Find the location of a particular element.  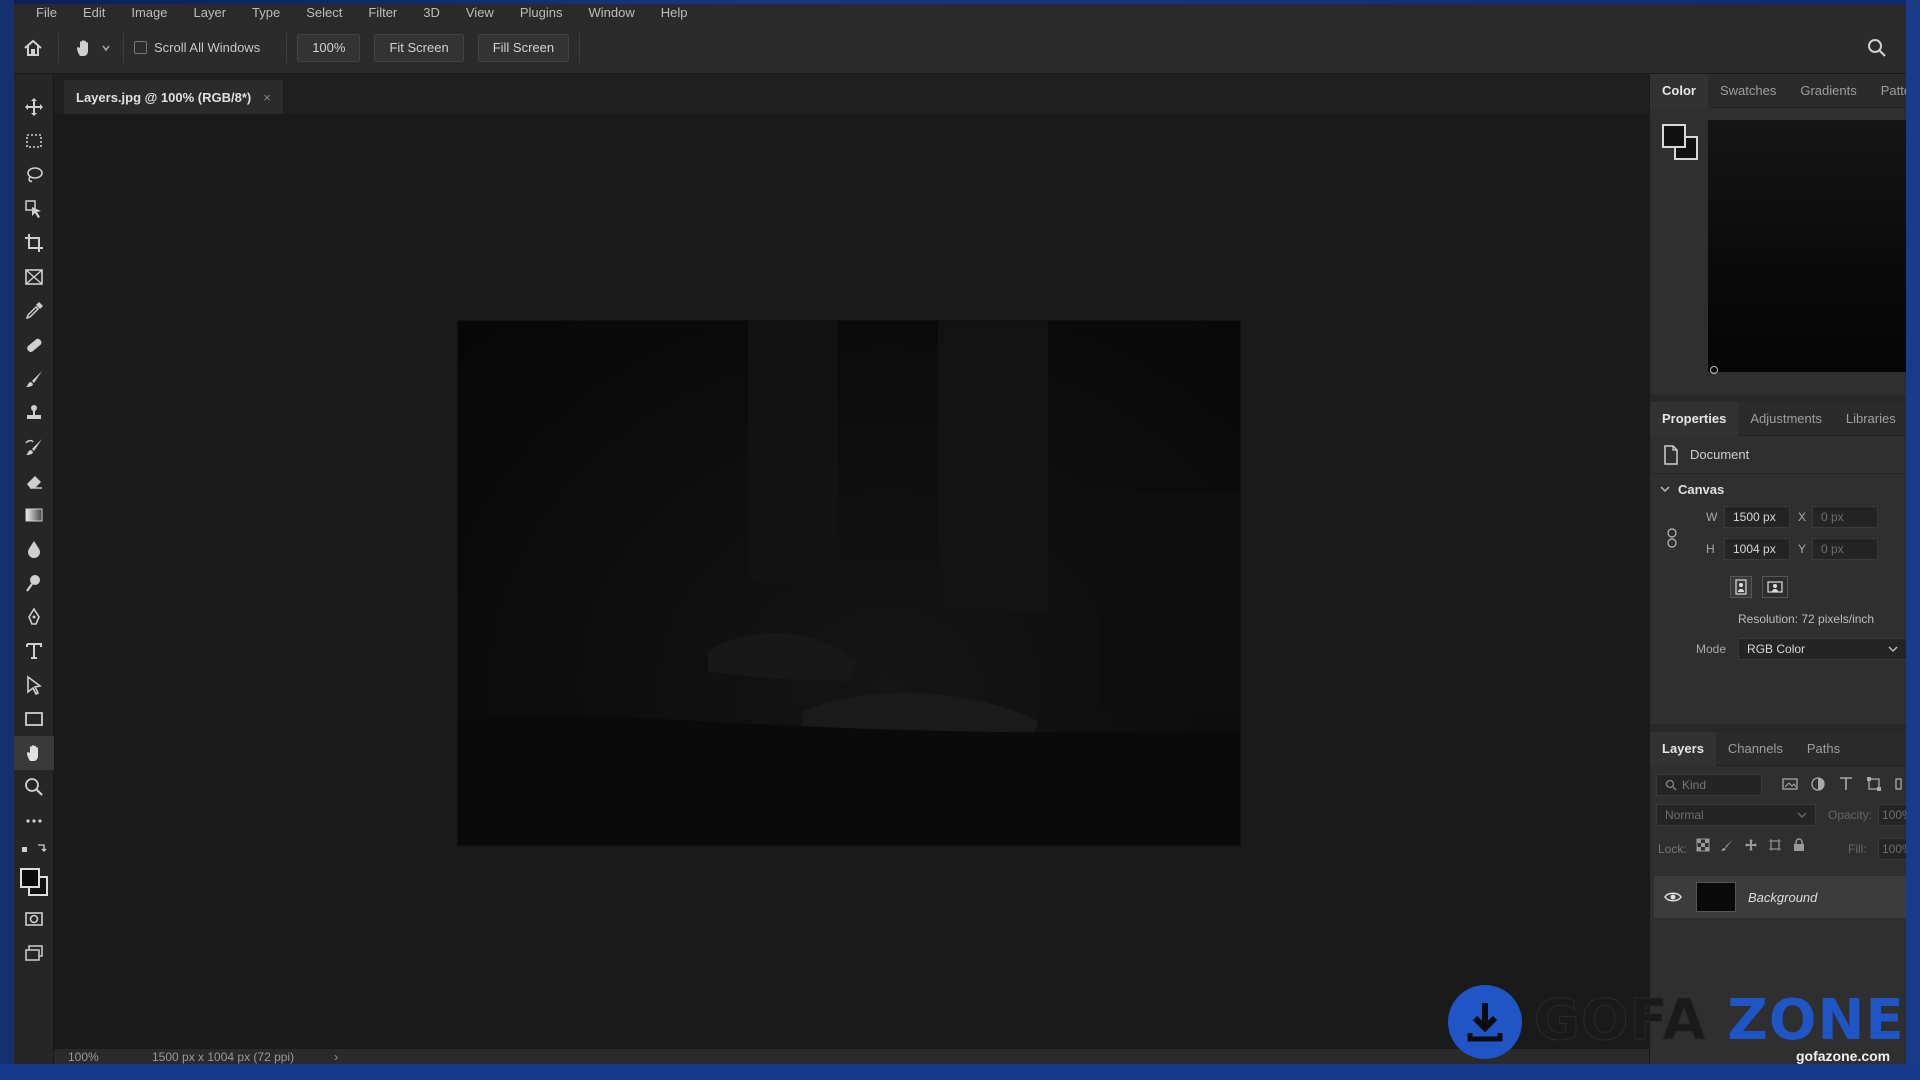

x-input: 0 px is located at coordinates (1845, 517).